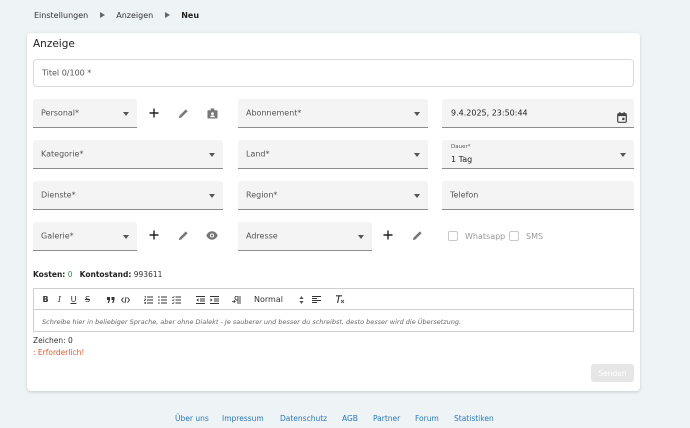 The image size is (690, 428). I want to click on datetime-input: 9.4.2025, 23:50:44, so click(538, 113).